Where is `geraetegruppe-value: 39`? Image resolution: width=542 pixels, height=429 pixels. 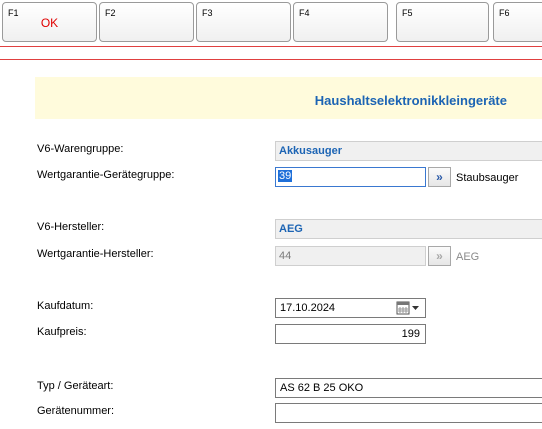
geraetegruppe-value: 39 is located at coordinates (285, 176).